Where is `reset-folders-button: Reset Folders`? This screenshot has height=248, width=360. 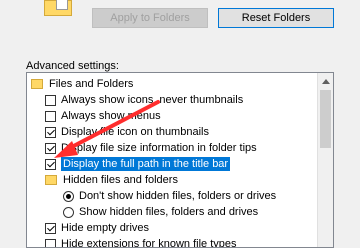 reset-folders-button: Reset Folders is located at coordinates (276, 18).